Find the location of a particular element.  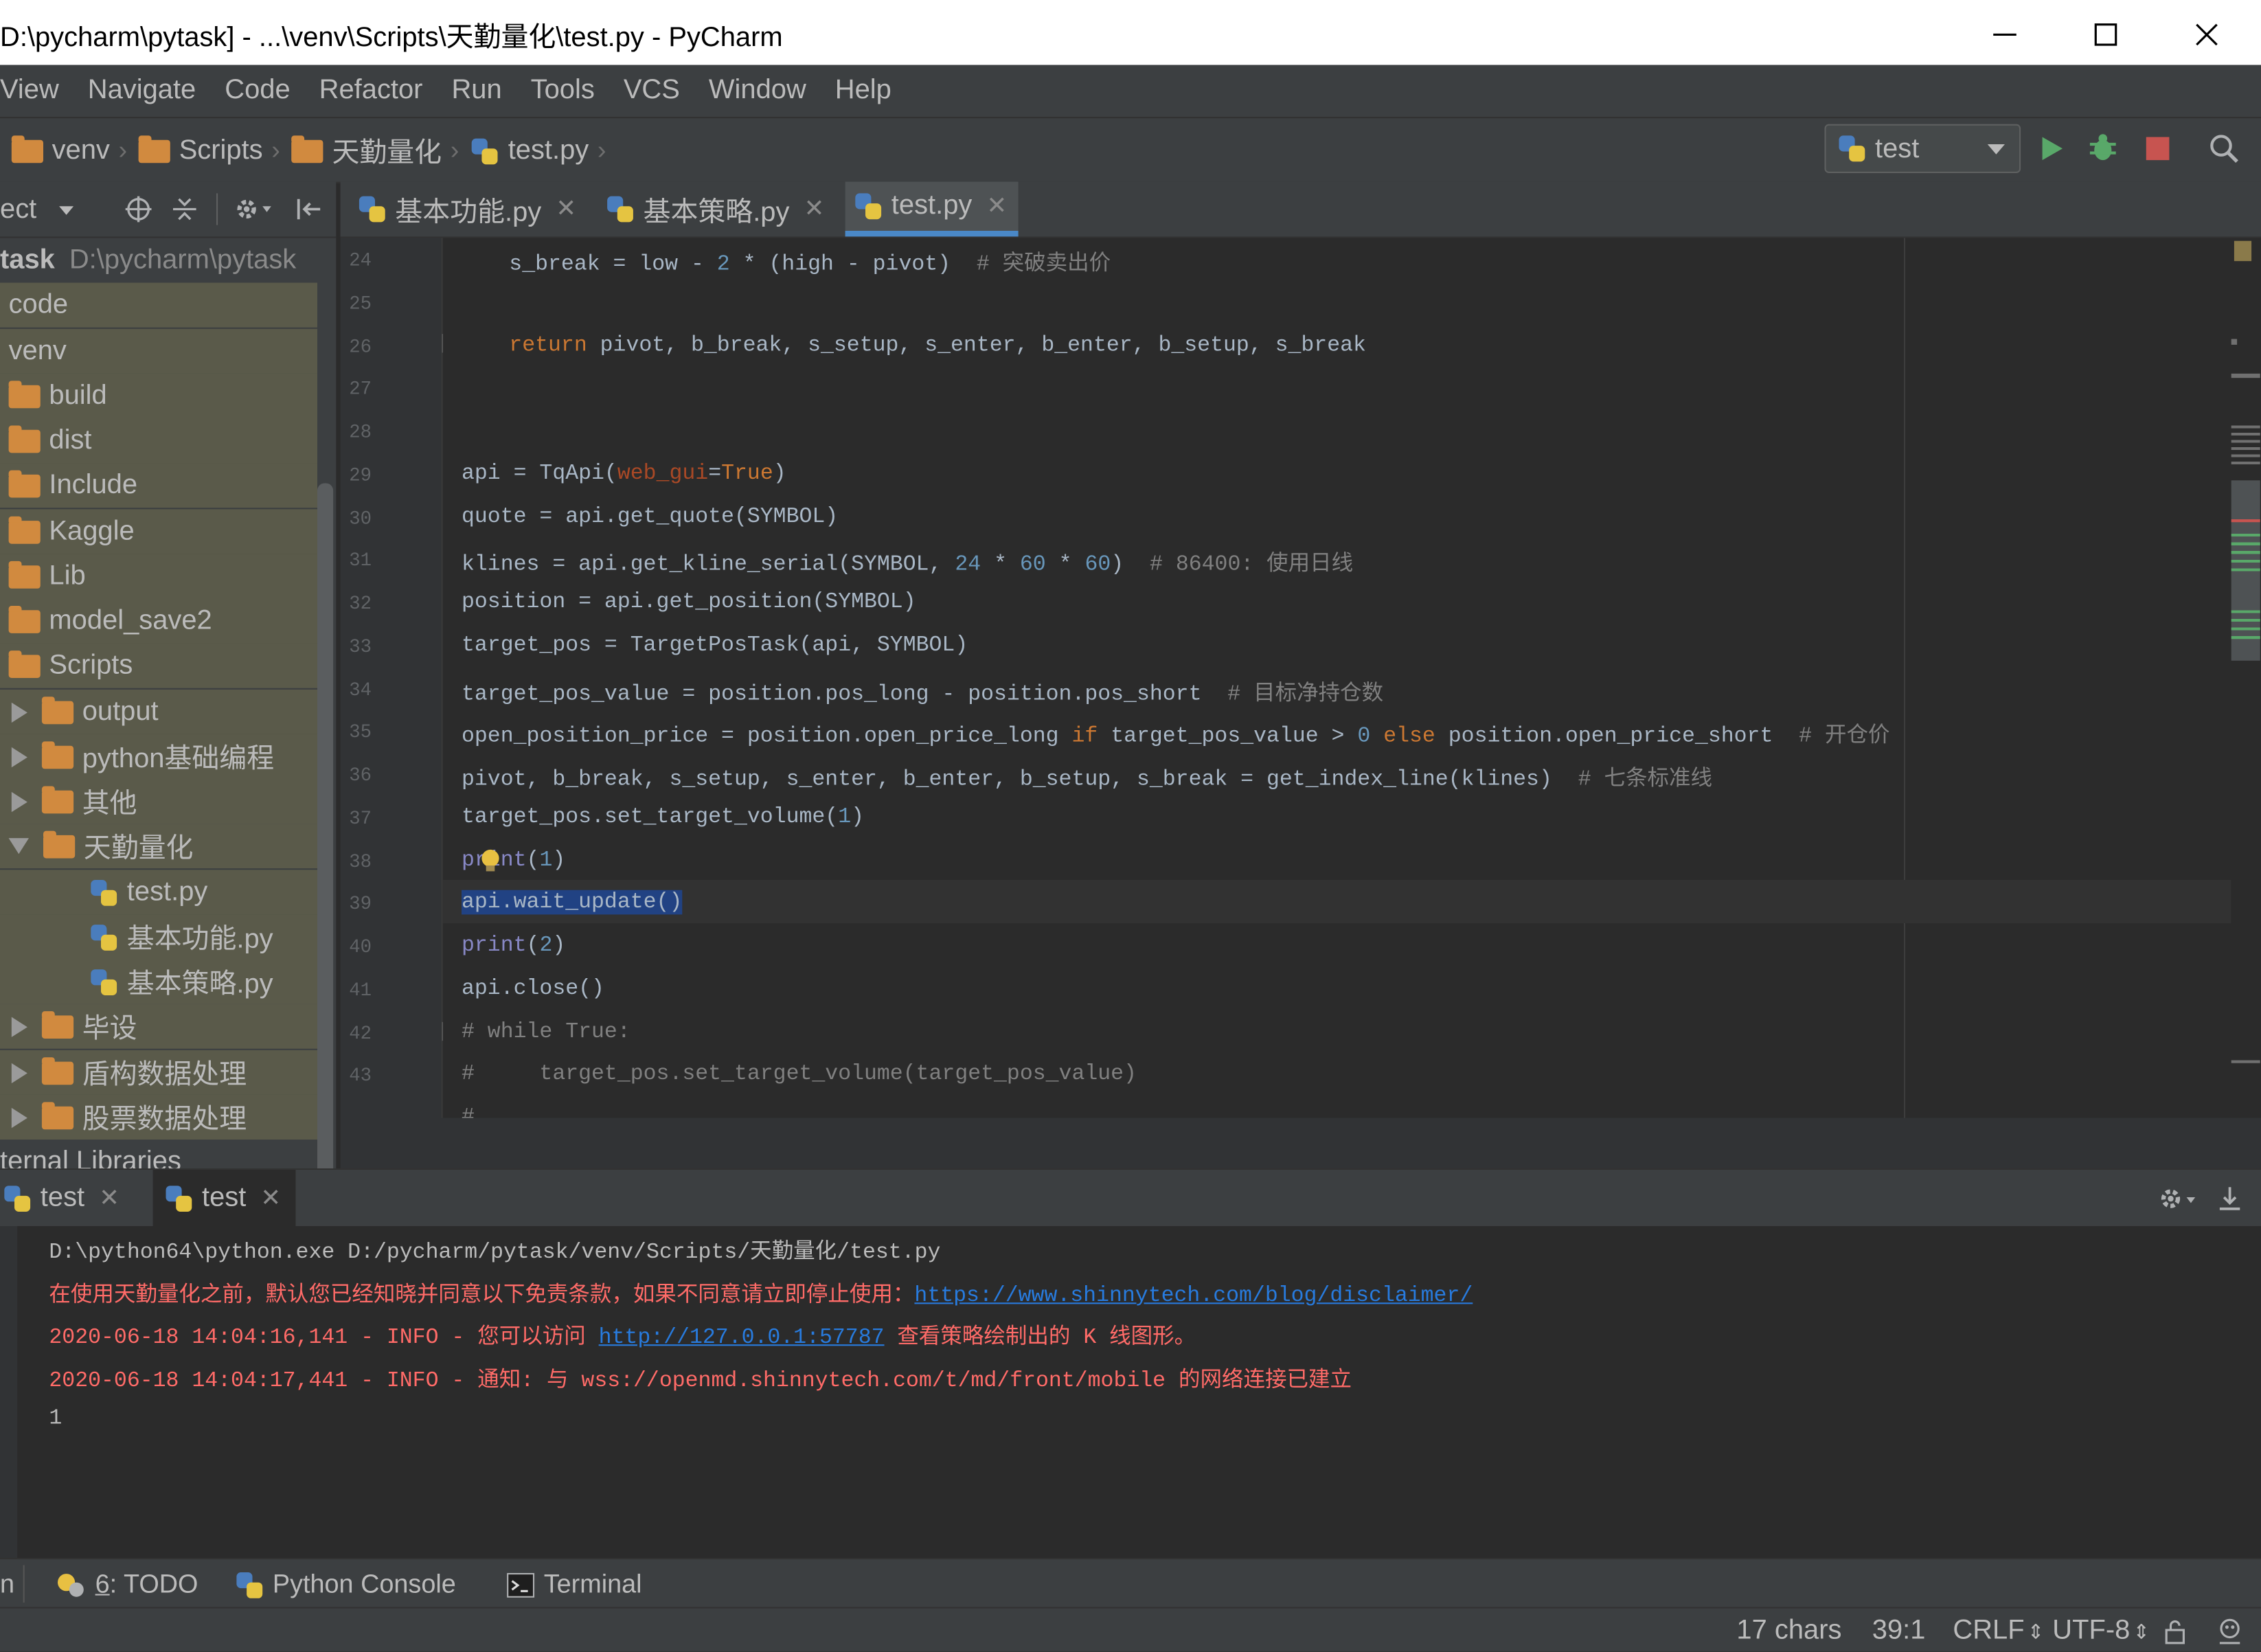

tree-item-stock-data: 股票数据处理 is located at coordinates (158, 1117).